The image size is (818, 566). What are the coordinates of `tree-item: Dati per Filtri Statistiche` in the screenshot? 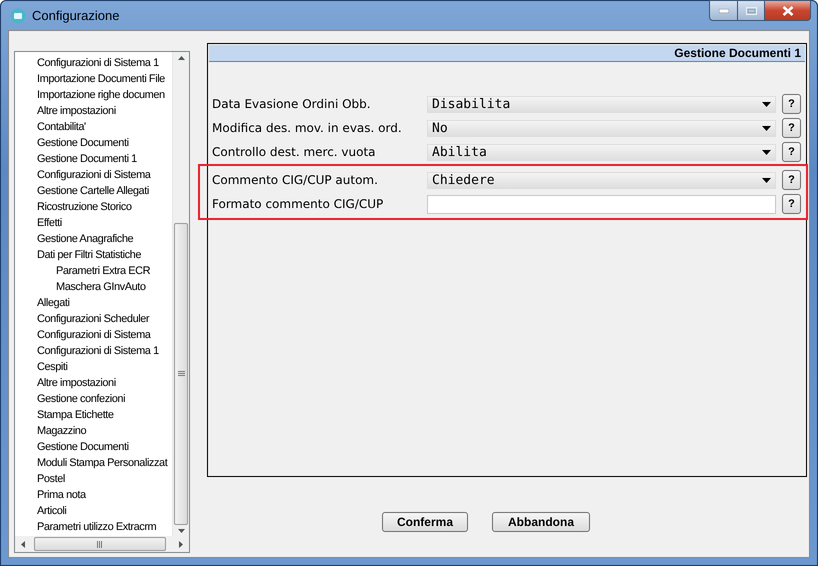 It's located at (89, 255).